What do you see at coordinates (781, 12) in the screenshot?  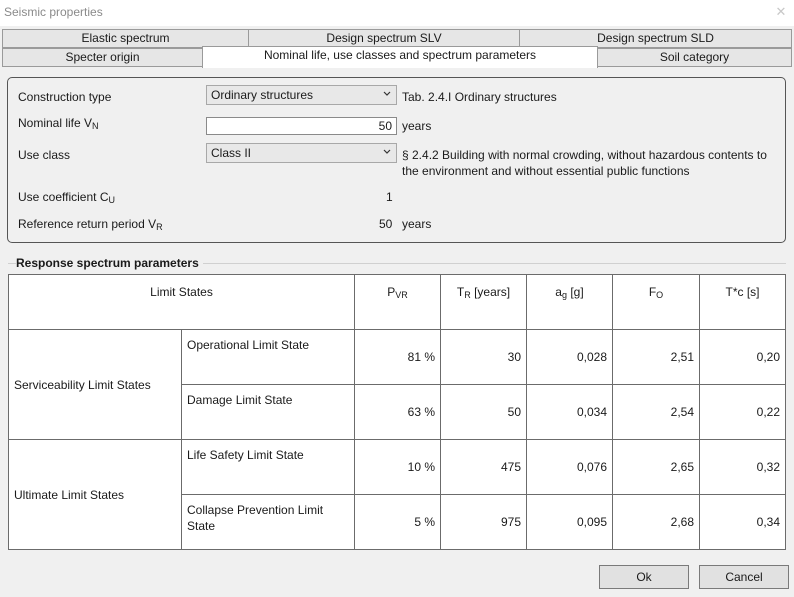 I see `close-icon: ✕` at bounding box center [781, 12].